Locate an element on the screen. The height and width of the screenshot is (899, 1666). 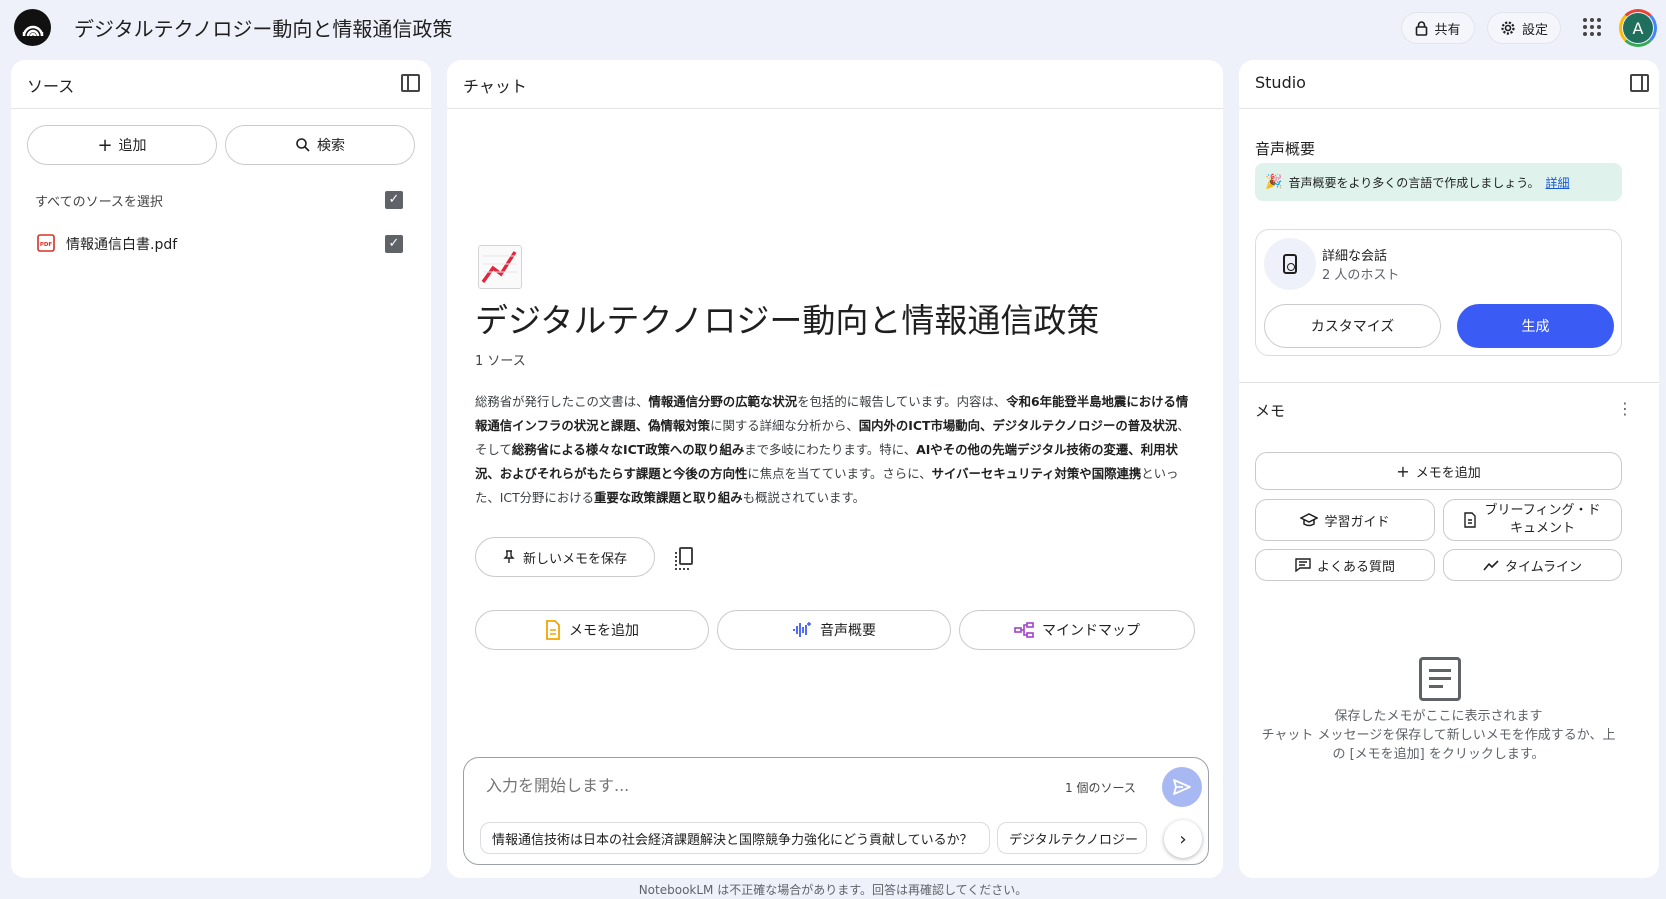
study-guide-label: 学習ガイド is located at coordinates (1357, 522).